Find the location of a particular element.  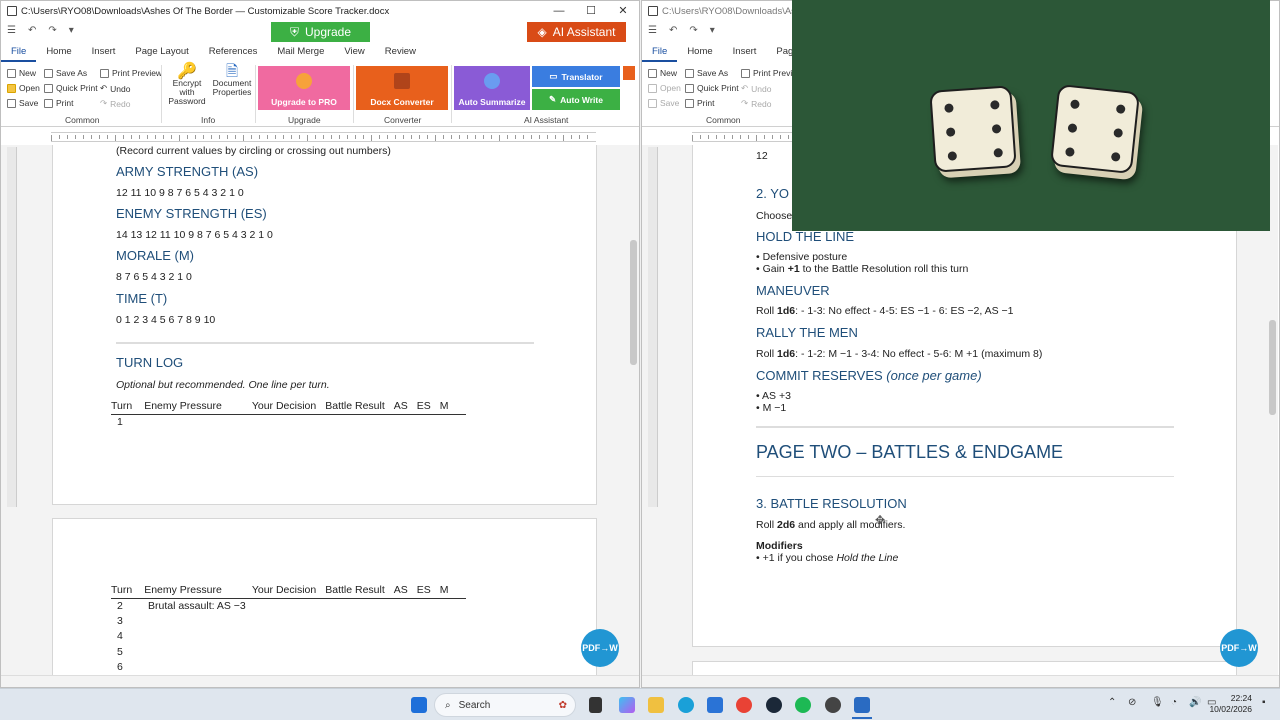

auto-write-button: ✎Auto Write is located at coordinates (576, 99).